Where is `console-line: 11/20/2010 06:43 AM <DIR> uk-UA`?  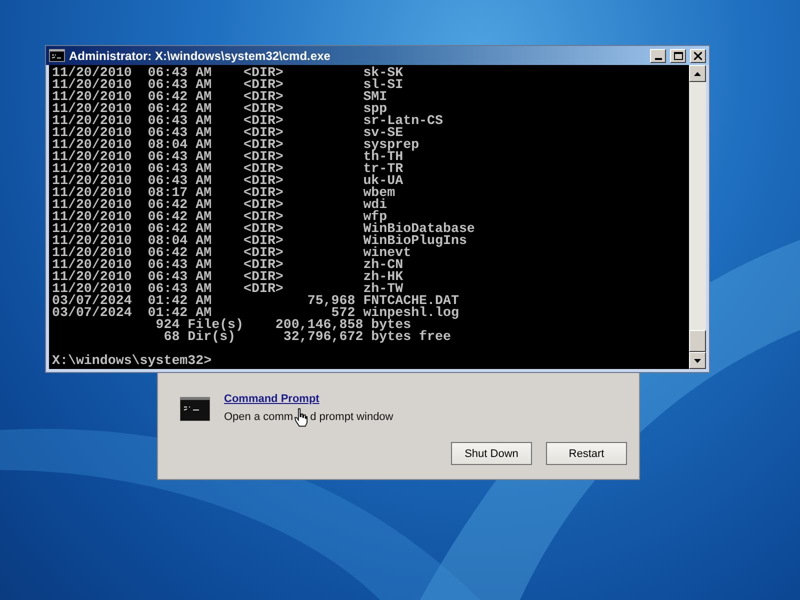
console-line: 11/20/2010 06:43 AM <DIR> uk-UA is located at coordinates (228, 181).